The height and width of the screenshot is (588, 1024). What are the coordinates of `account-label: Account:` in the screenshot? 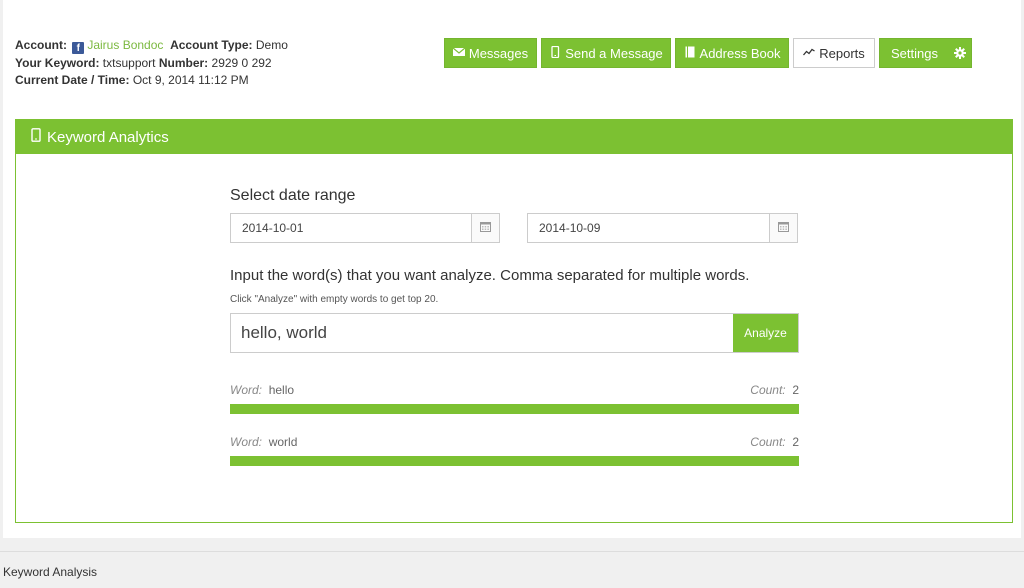 It's located at (41, 45).